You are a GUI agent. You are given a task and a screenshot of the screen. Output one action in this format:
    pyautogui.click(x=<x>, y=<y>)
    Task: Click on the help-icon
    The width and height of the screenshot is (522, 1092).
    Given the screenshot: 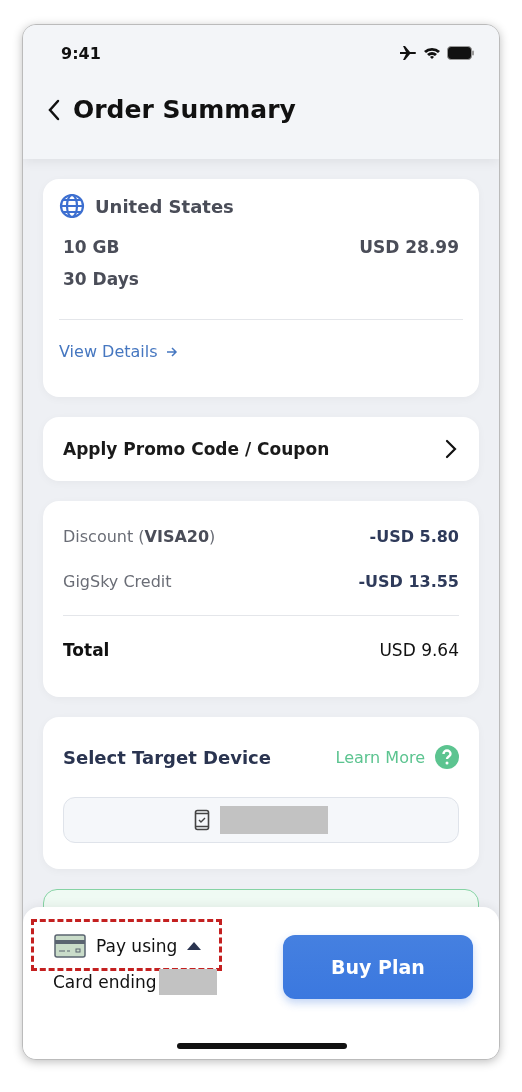 What is the action you would take?
    pyautogui.click(x=447, y=757)
    